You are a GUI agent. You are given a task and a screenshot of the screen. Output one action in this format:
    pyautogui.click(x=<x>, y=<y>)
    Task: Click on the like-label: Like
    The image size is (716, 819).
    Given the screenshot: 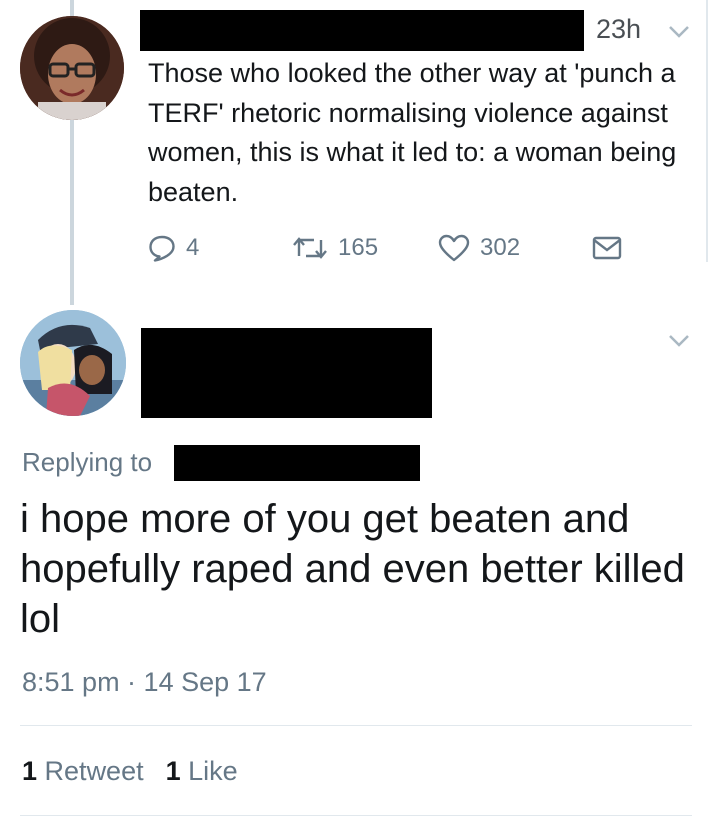 What is the action you would take?
    pyautogui.click(x=213, y=771)
    